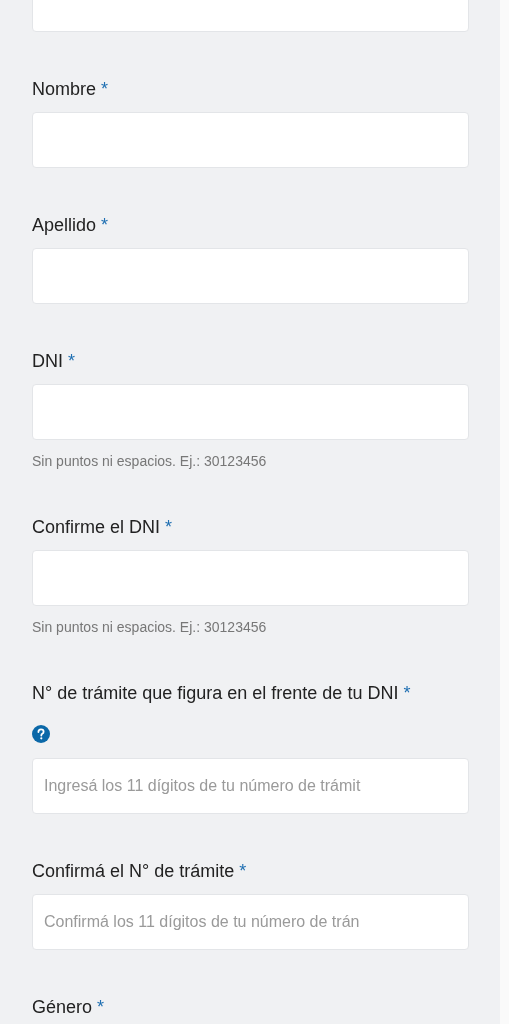 The image size is (509, 1024). Describe the element at coordinates (139, 871) in the screenshot. I see `field-label: Confirmá el N° de trámite *` at that location.